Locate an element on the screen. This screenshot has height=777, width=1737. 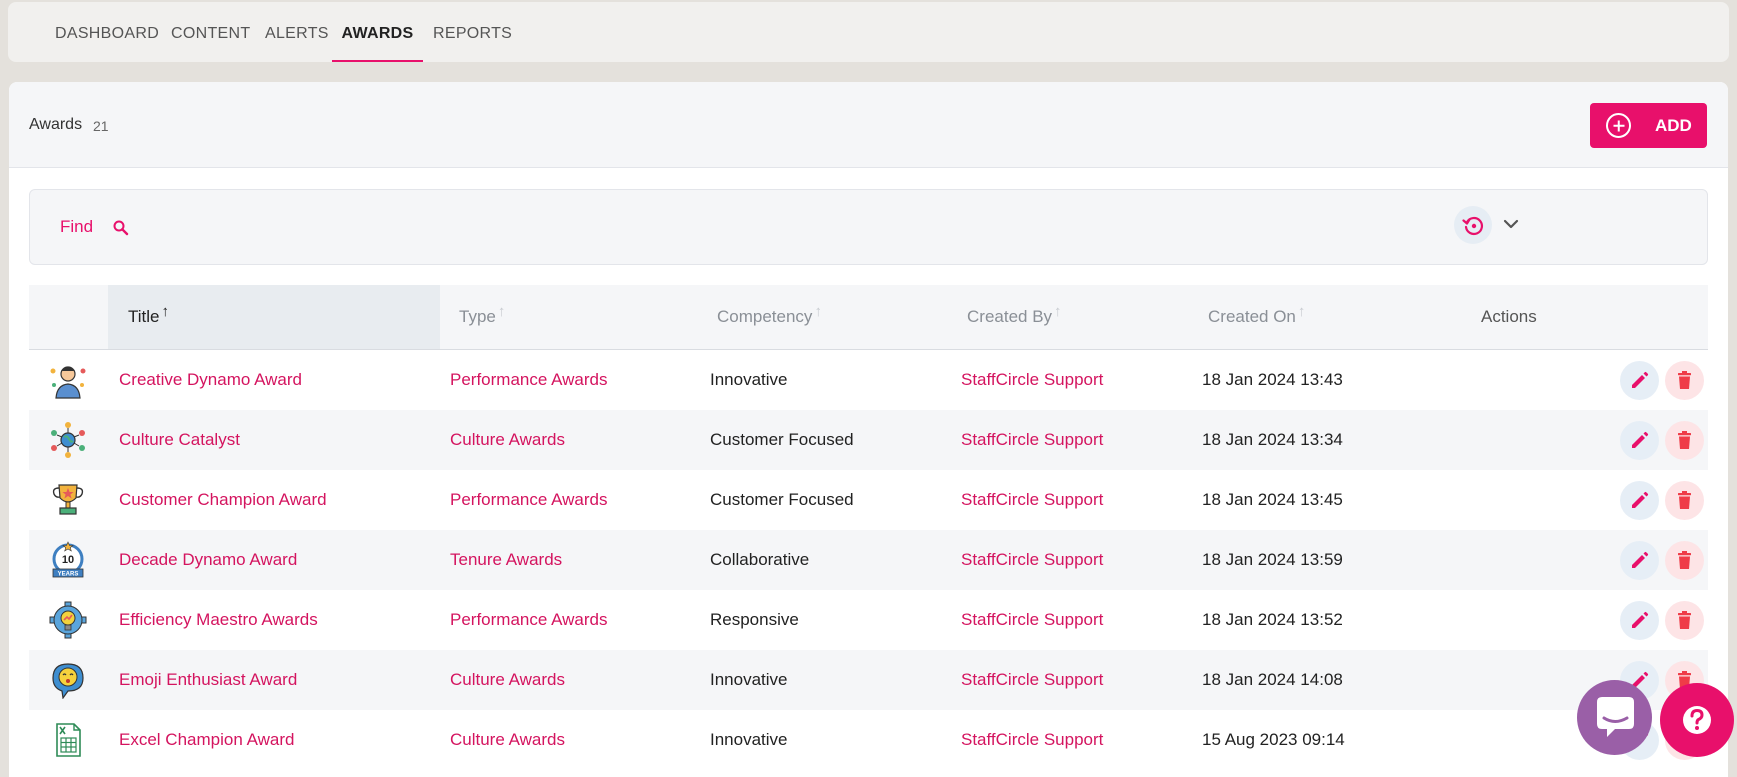
award-title-link: Emoji Enthusiast Award is located at coordinates (208, 680).